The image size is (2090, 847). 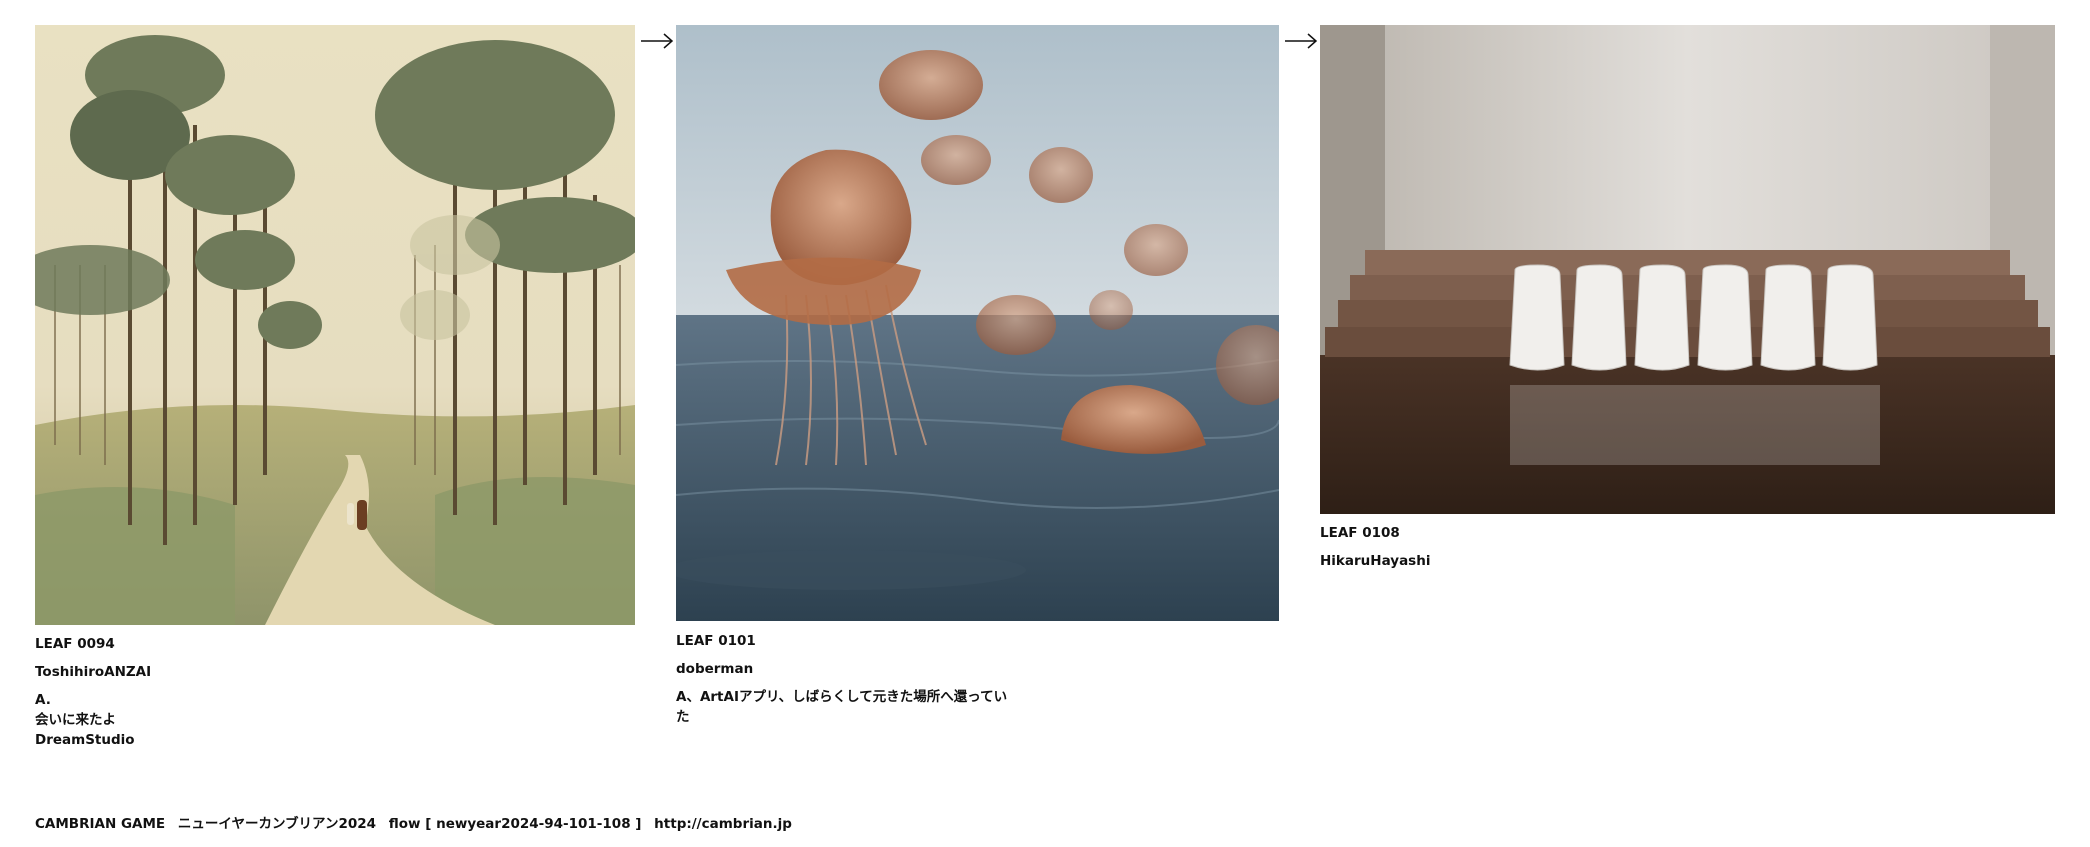 What do you see at coordinates (43, 700) in the screenshot?
I see `leaf-note-line: A.` at bounding box center [43, 700].